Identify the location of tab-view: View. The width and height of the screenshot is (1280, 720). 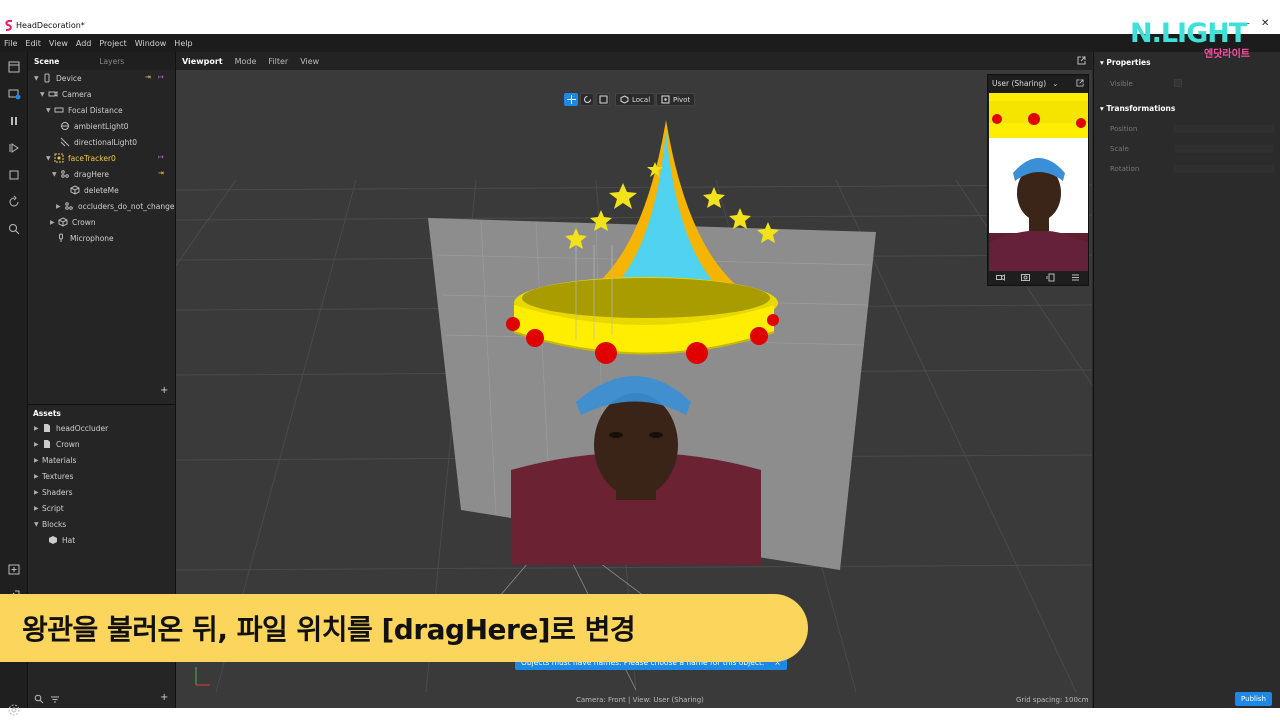
(309, 61).